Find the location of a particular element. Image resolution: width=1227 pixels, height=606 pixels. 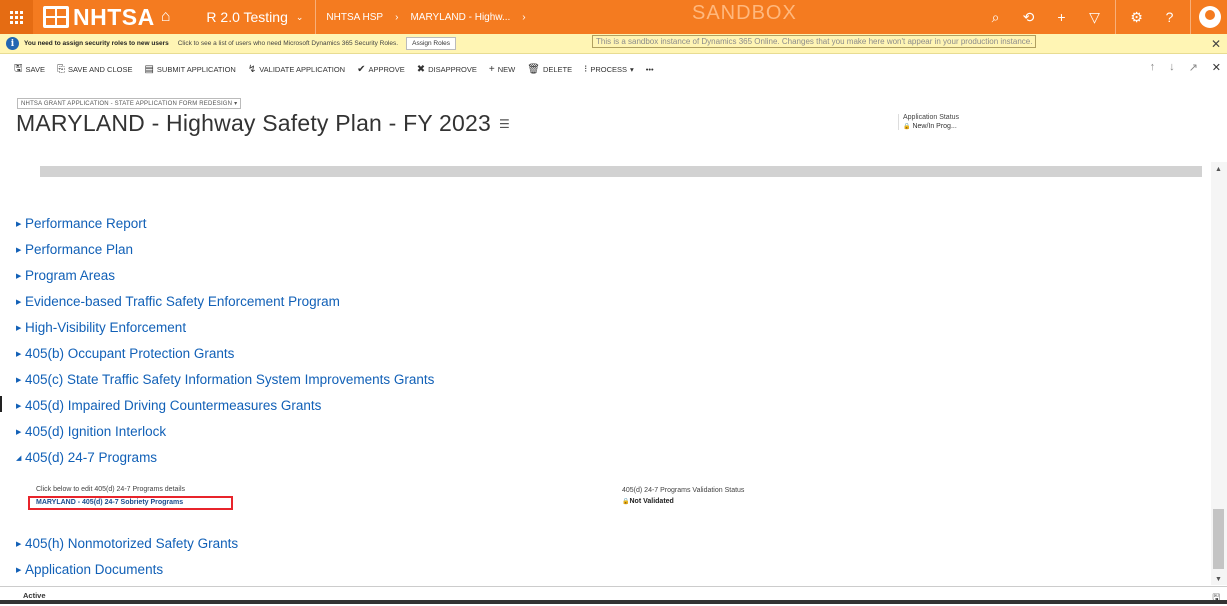

nhtsa-logo-mark is located at coordinates (56, 17).